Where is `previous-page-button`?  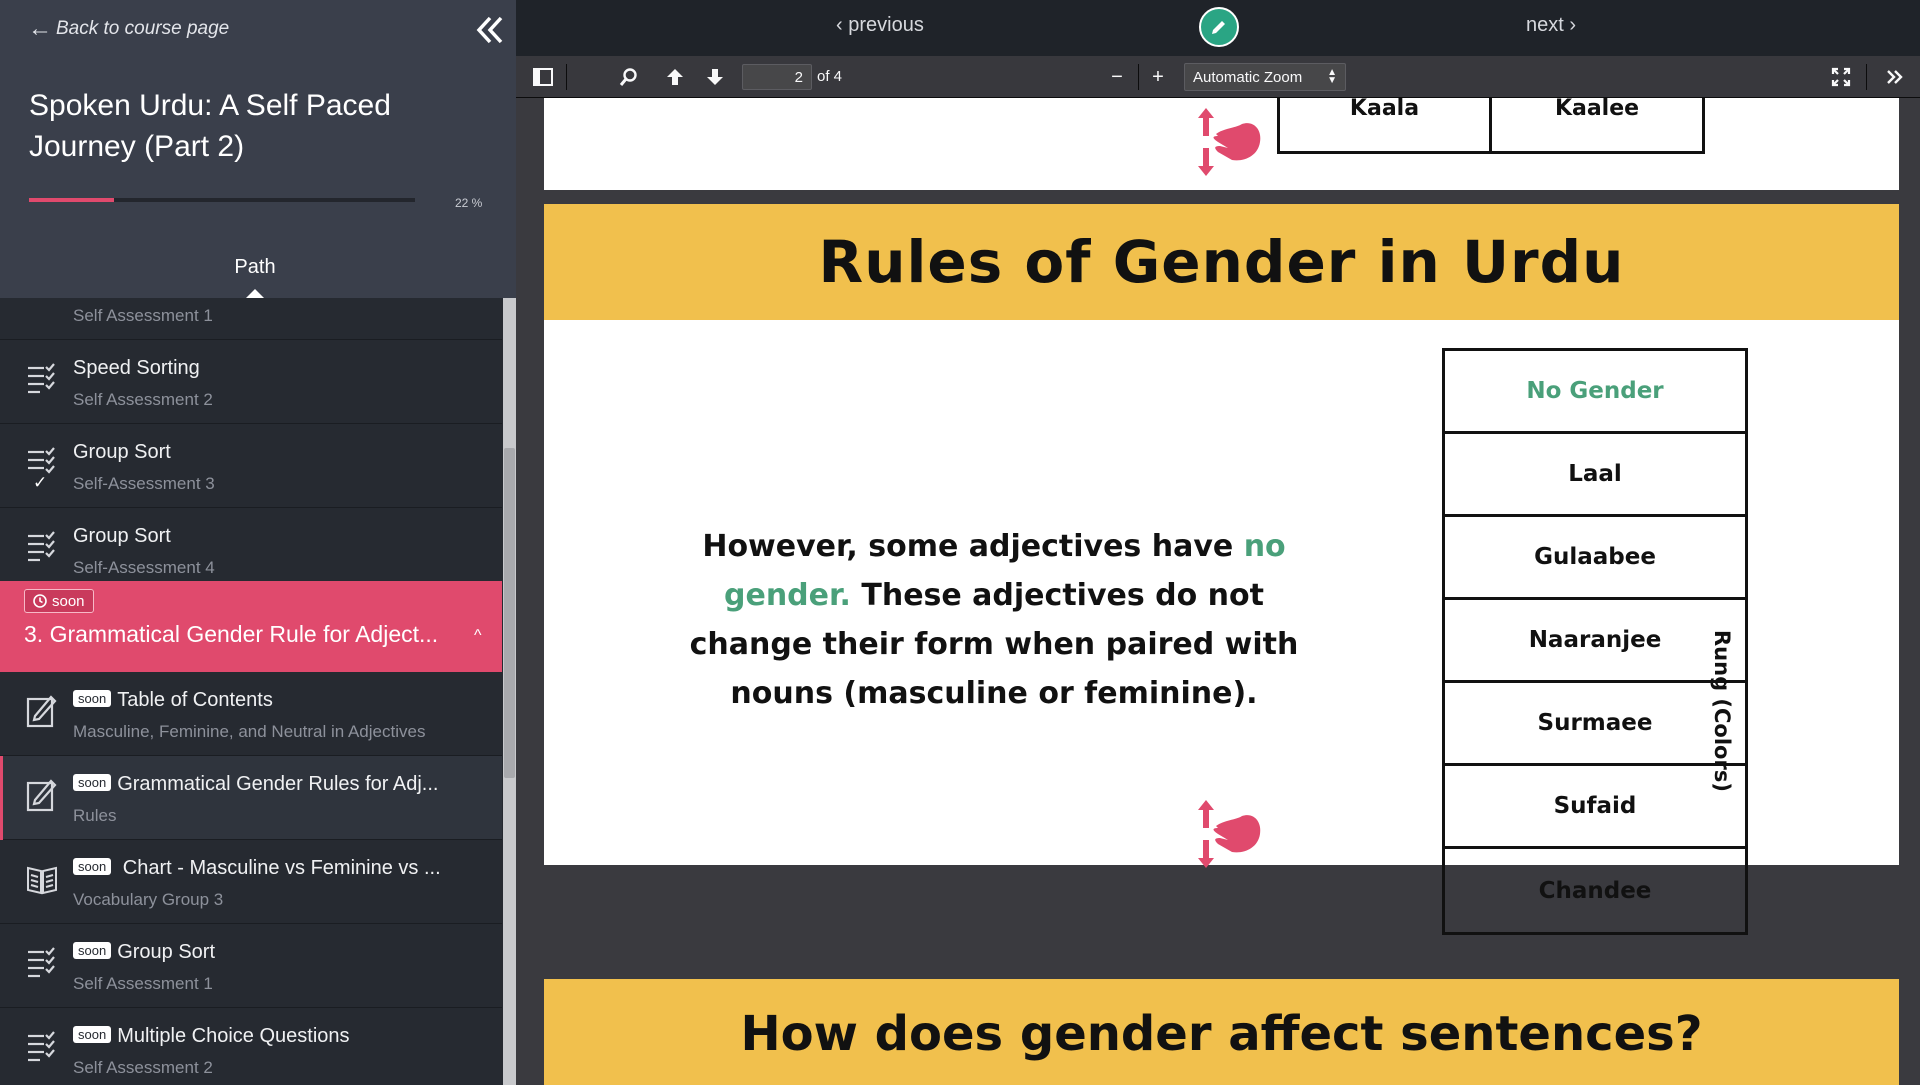
previous-page-button is located at coordinates (675, 77).